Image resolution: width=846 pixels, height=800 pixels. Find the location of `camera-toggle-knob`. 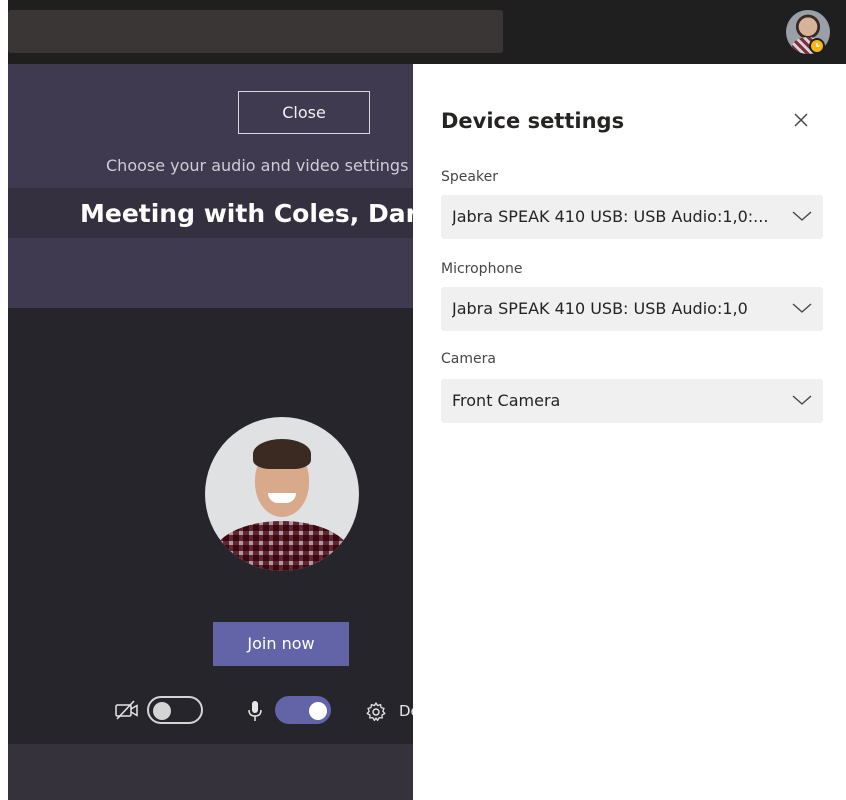

camera-toggle-knob is located at coordinates (162, 711).